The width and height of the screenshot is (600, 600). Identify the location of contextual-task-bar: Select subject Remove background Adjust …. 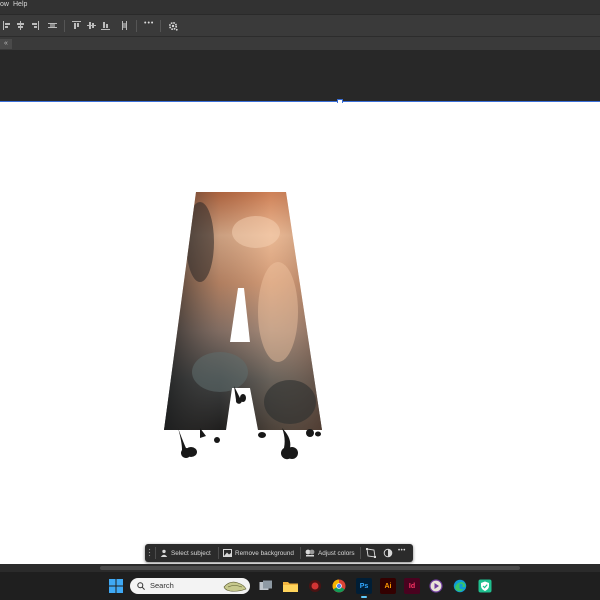
(279, 553).